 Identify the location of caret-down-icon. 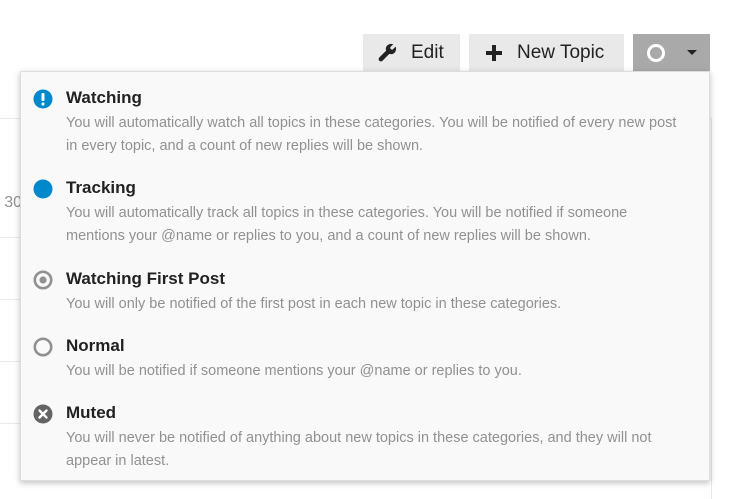
(692, 52).